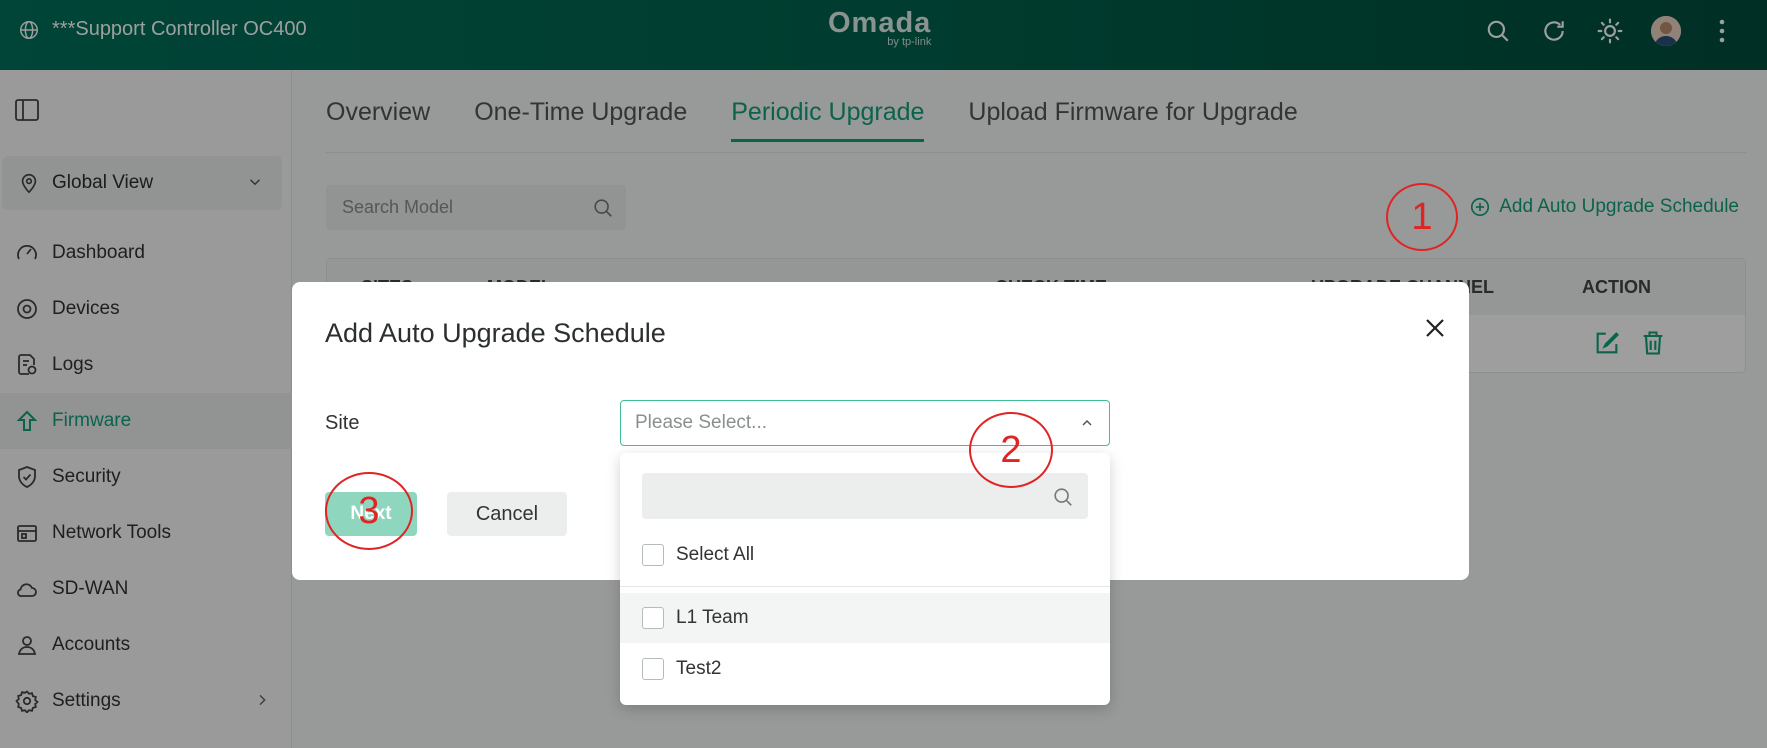  What do you see at coordinates (495, 333) in the screenshot?
I see `dialog-title: Add Auto Upgrade Schedule` at bounding box center [495, 333].